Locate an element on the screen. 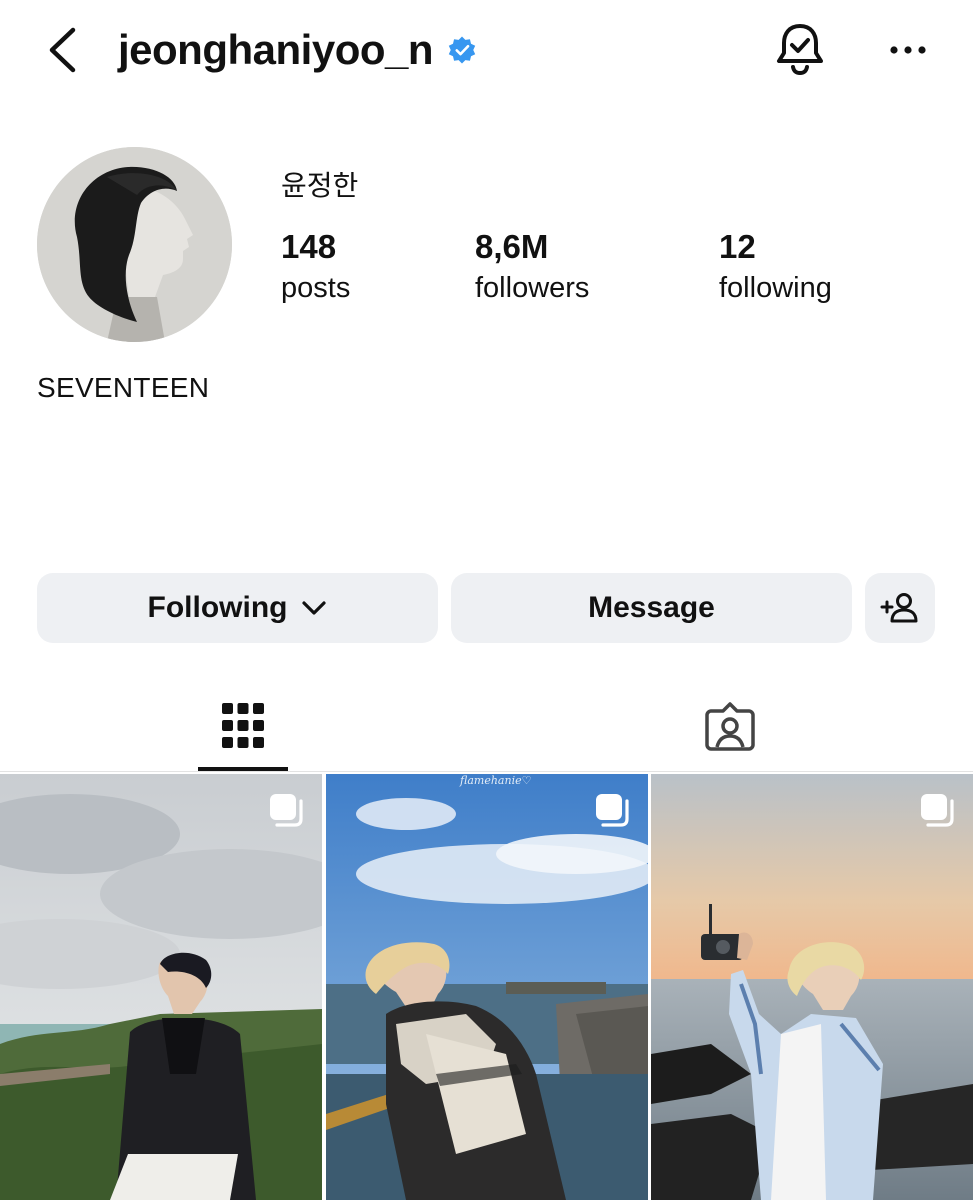  post-image-seaside-pier is located at coordinates (487, 987).